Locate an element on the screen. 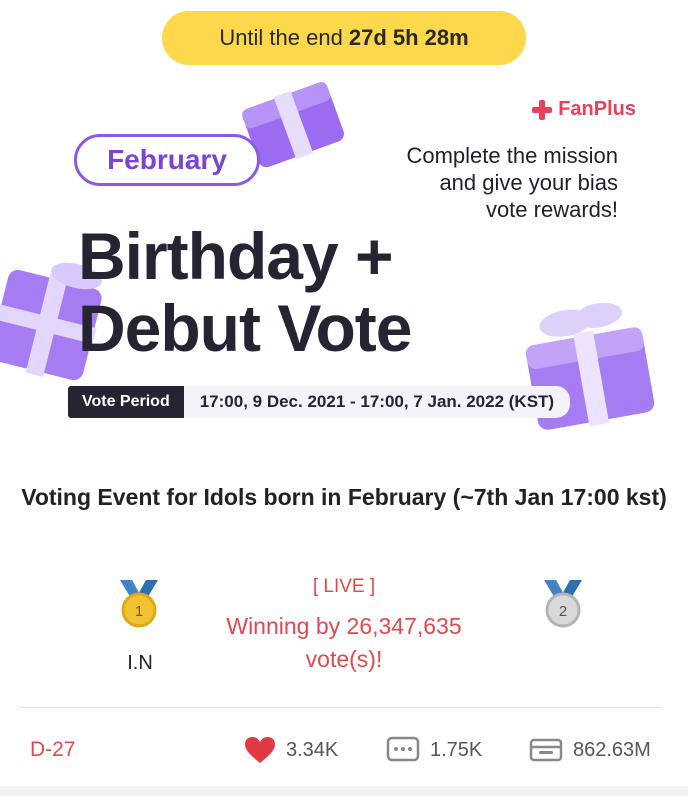 This screenshot has width=688, height=796. medal-silver-rank: 2 is located at coordinates (563, 611).